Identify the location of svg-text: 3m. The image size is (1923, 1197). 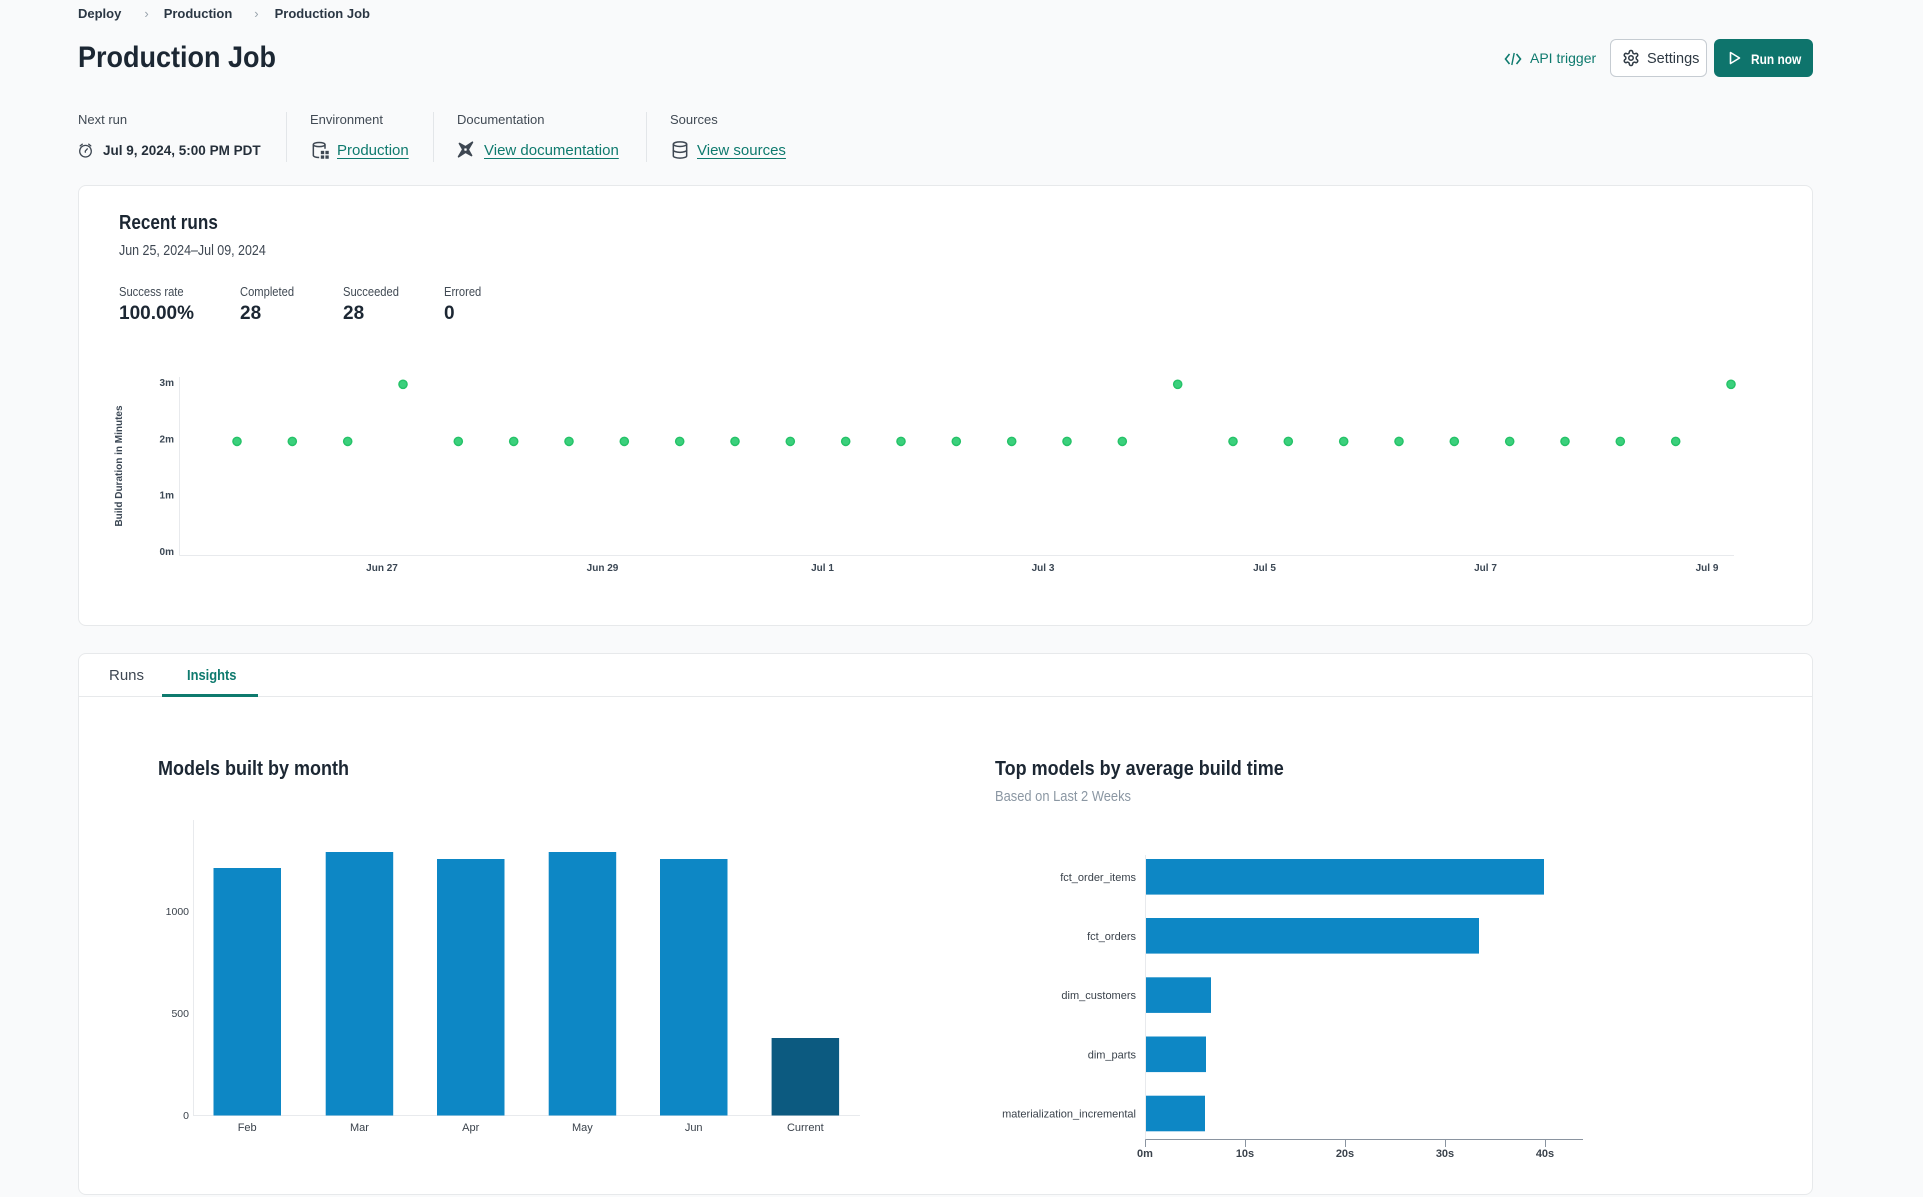
(167, 383).